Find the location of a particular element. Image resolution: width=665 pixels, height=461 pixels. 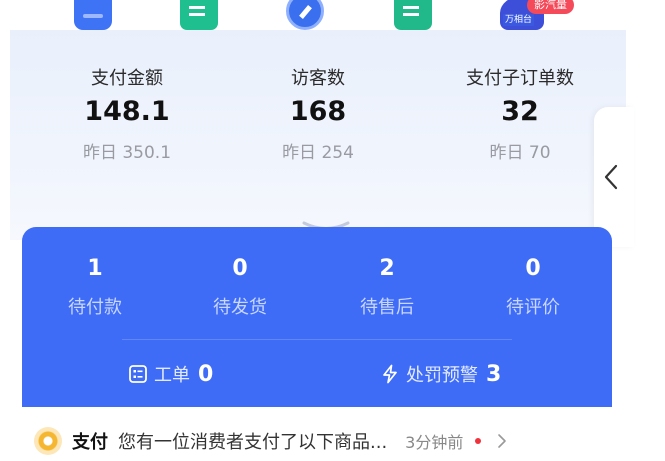

stat-visitors: 访客数 168 昨日 254 is located at coordinates (318, 116).